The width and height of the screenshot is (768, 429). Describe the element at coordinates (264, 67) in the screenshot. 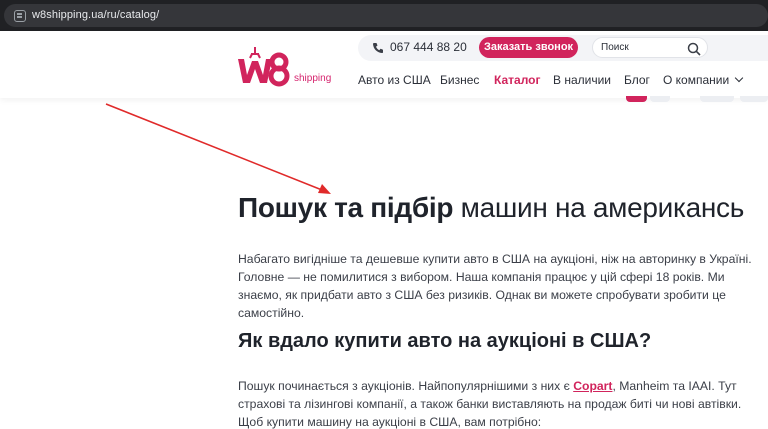

I see `w8-logo-icon` at that location.